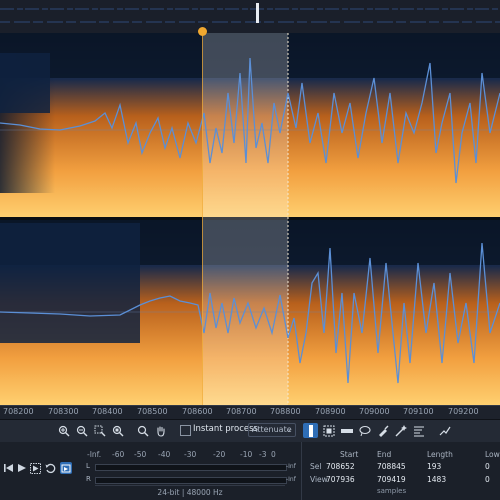 This screenshot has width=500, height=500. I want to click on time-frequency-selection-icon, so click(328, 430).